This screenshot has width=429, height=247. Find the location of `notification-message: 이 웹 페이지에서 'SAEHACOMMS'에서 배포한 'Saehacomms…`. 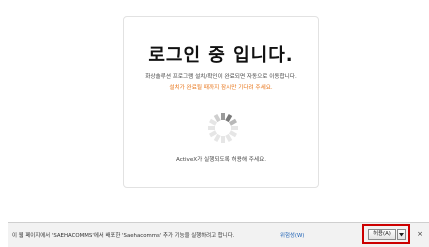

notification-message: 이 웹 페이지에서 'SAEHACOMMS'에서 배포한 'Saehacomms… is located at coordinates (123, 236).